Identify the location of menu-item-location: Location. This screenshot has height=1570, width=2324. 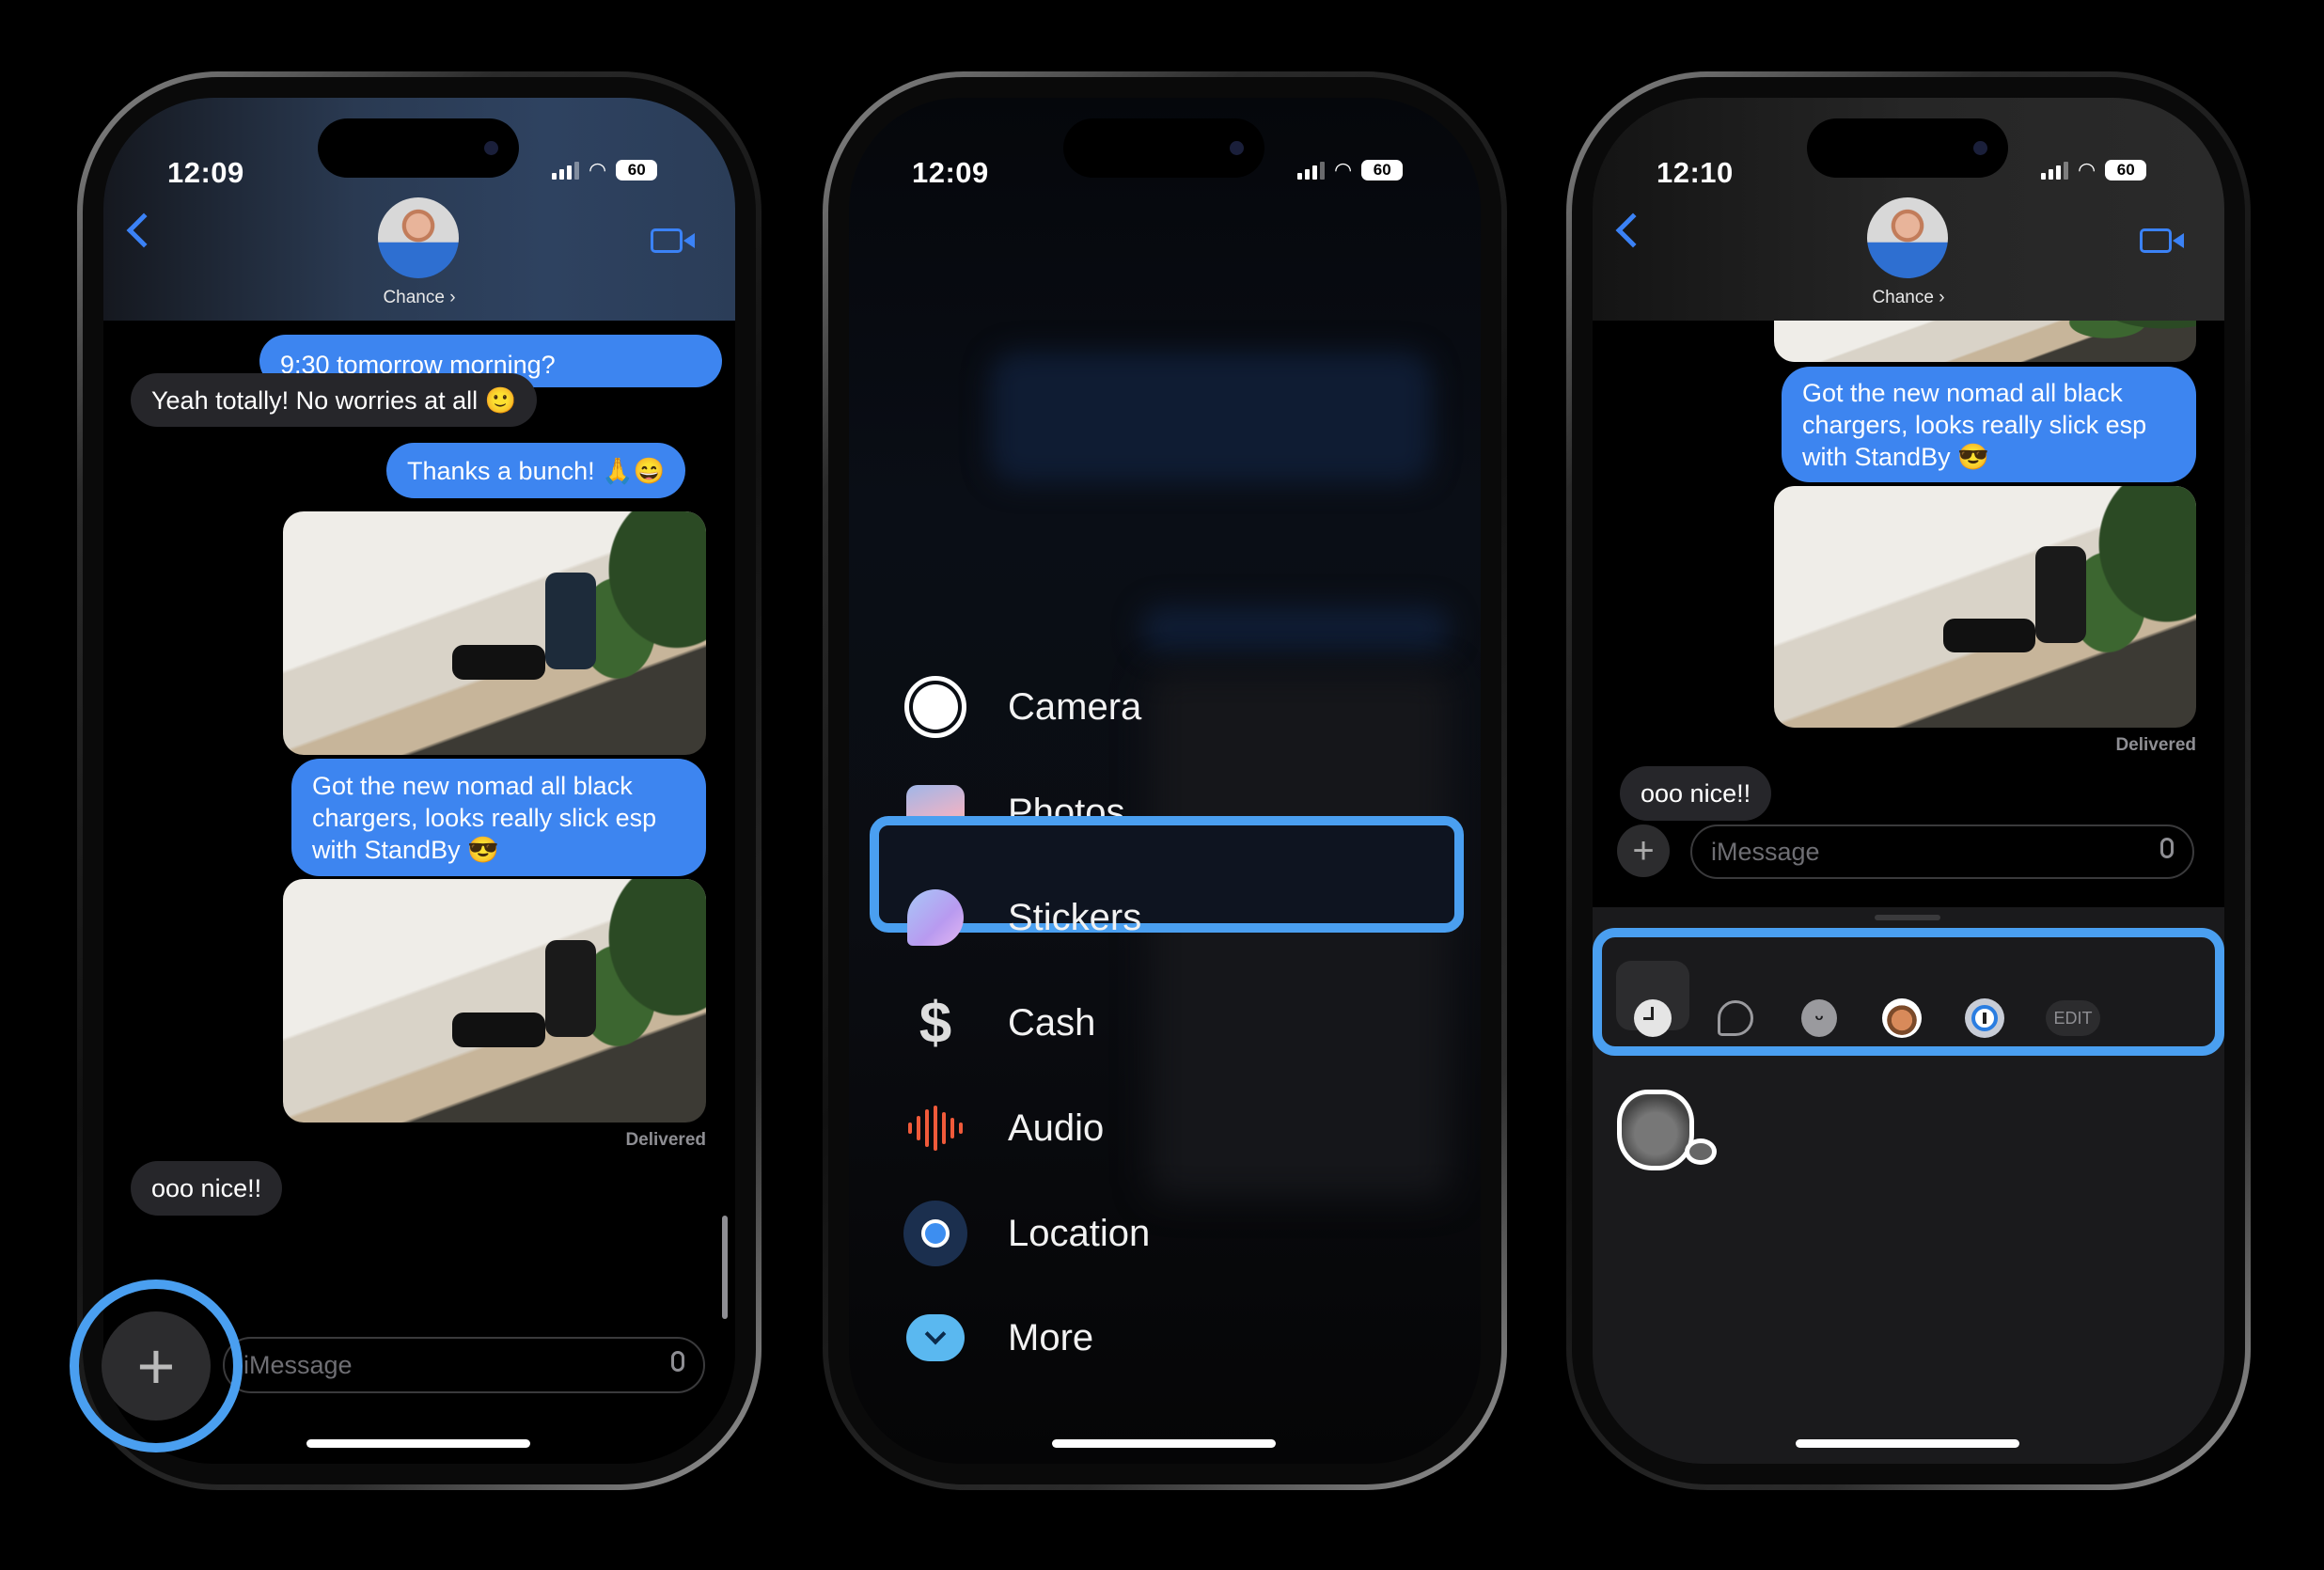
(1165, 1233).